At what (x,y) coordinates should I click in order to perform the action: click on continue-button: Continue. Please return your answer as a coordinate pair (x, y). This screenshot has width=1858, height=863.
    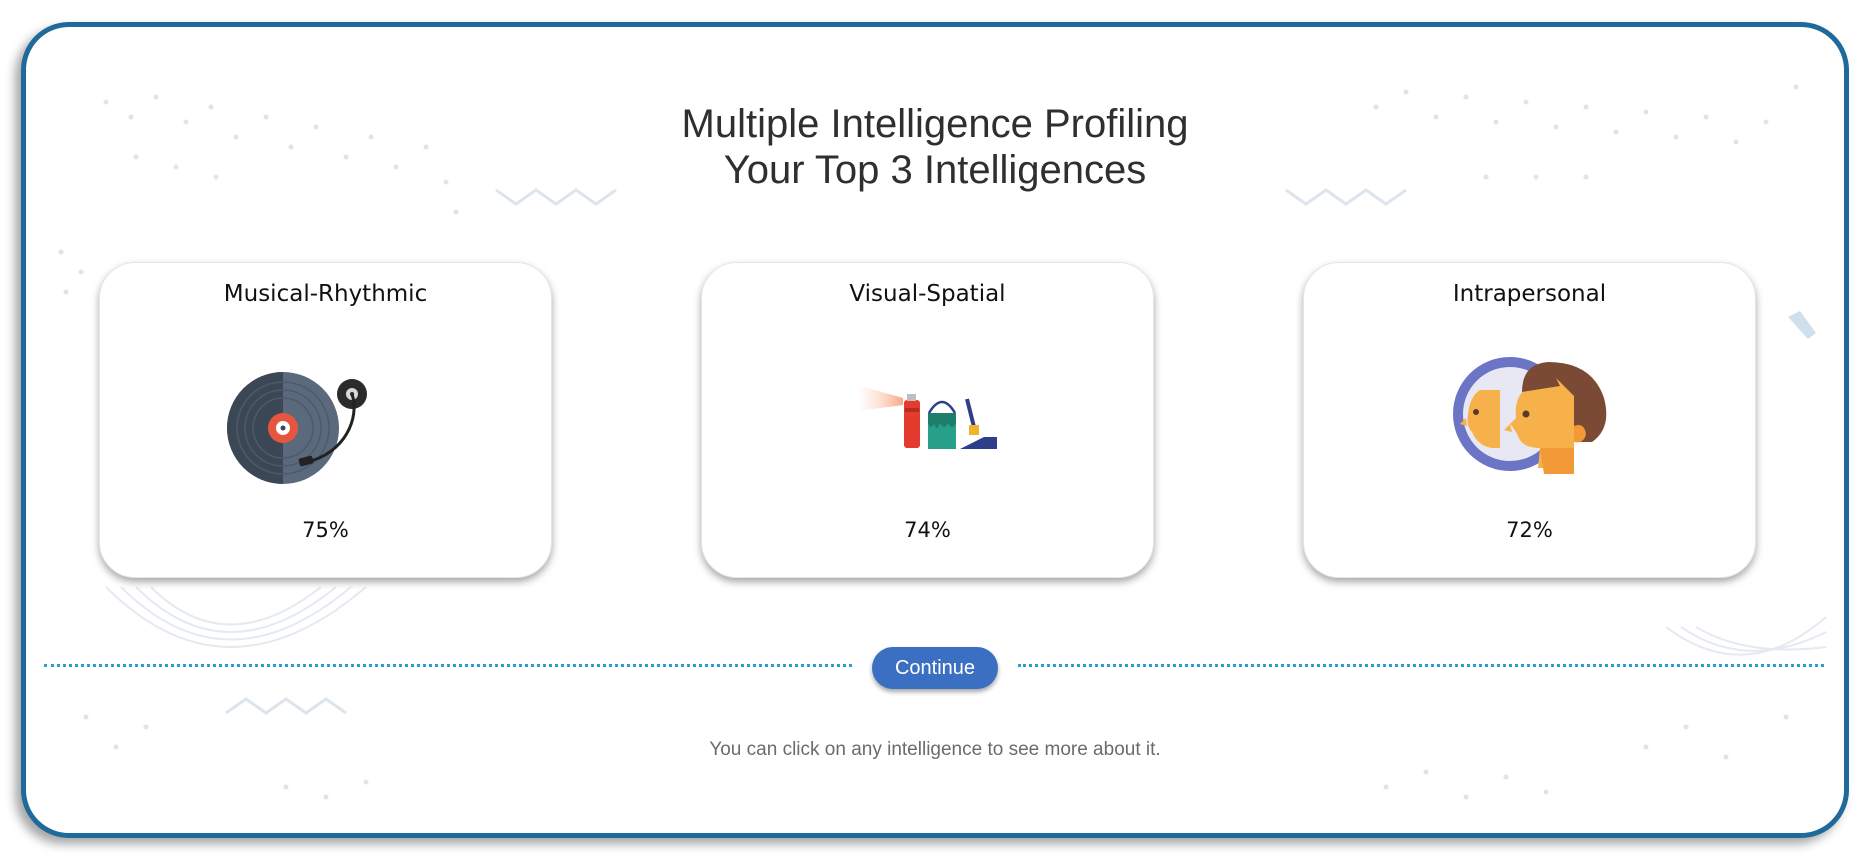
    Looking at the image, I should click on (935, 668).